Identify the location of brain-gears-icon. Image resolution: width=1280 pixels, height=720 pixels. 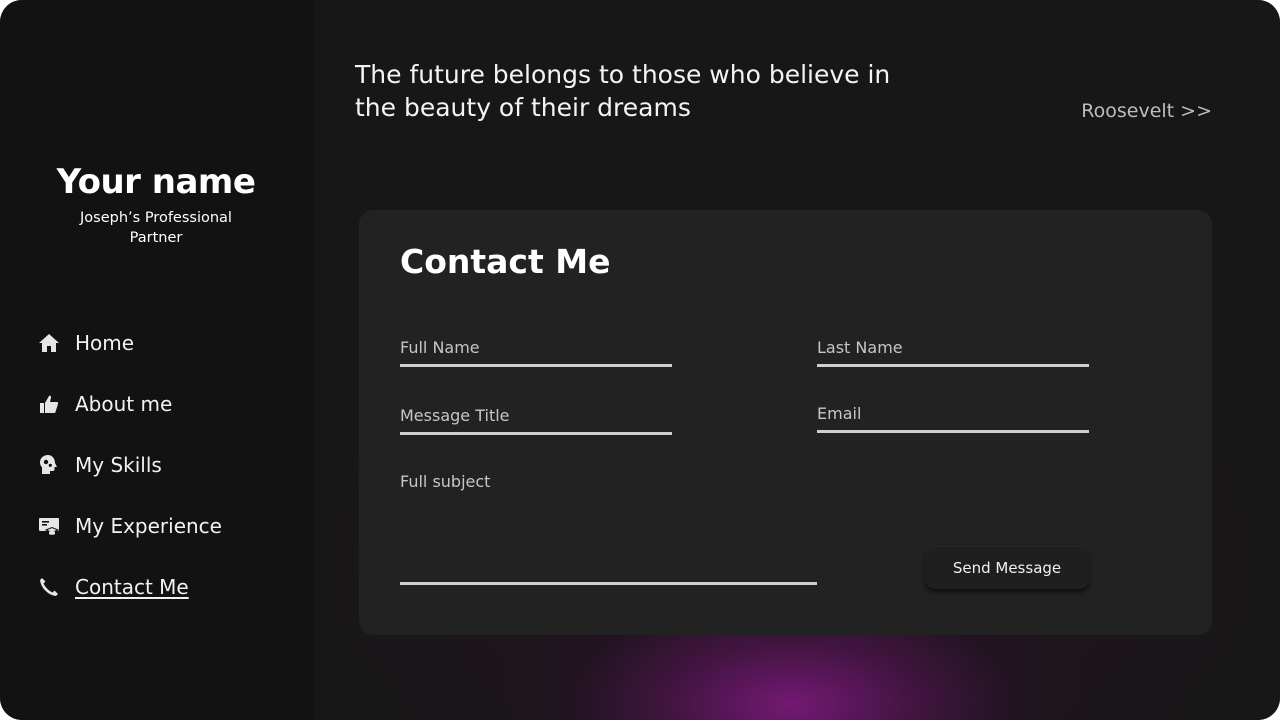
(49, 465).